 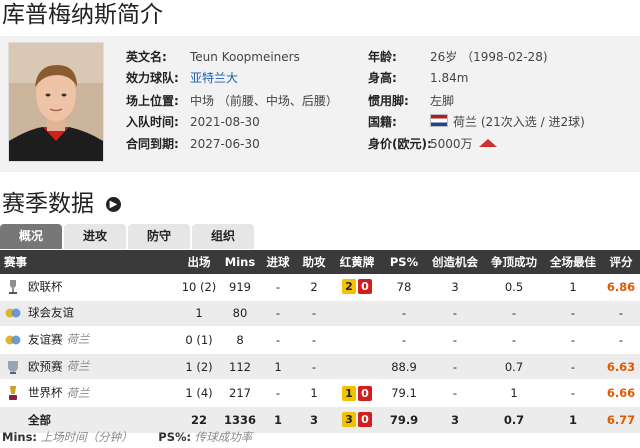 I want to click on cell-motm: 1, so click(x=573, y=287).